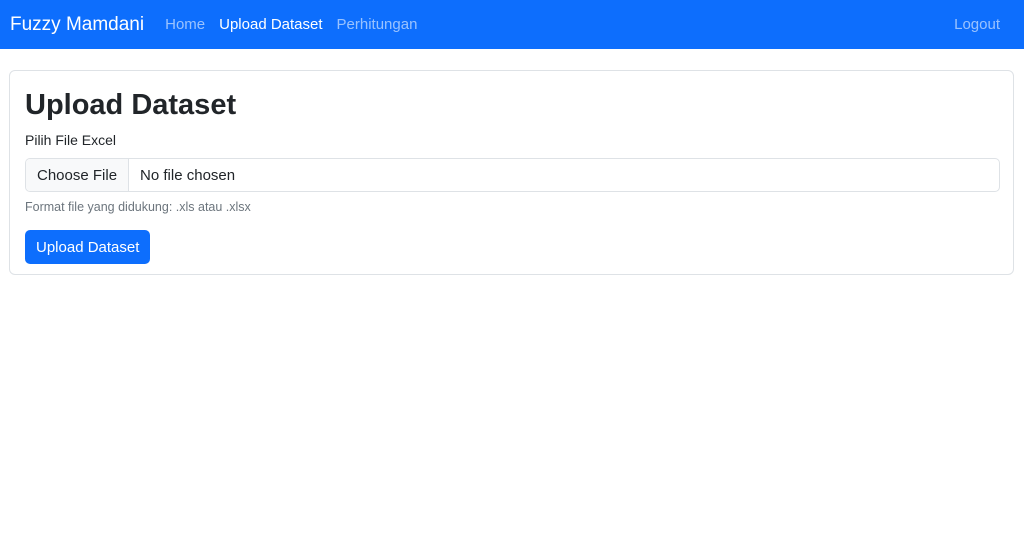 The height and width of the screenshot is (538, 1024). Describe the element at coordinates (77, 25) in the screenshot. I see `brand-link: Fuzzy Mamdani` at that location.